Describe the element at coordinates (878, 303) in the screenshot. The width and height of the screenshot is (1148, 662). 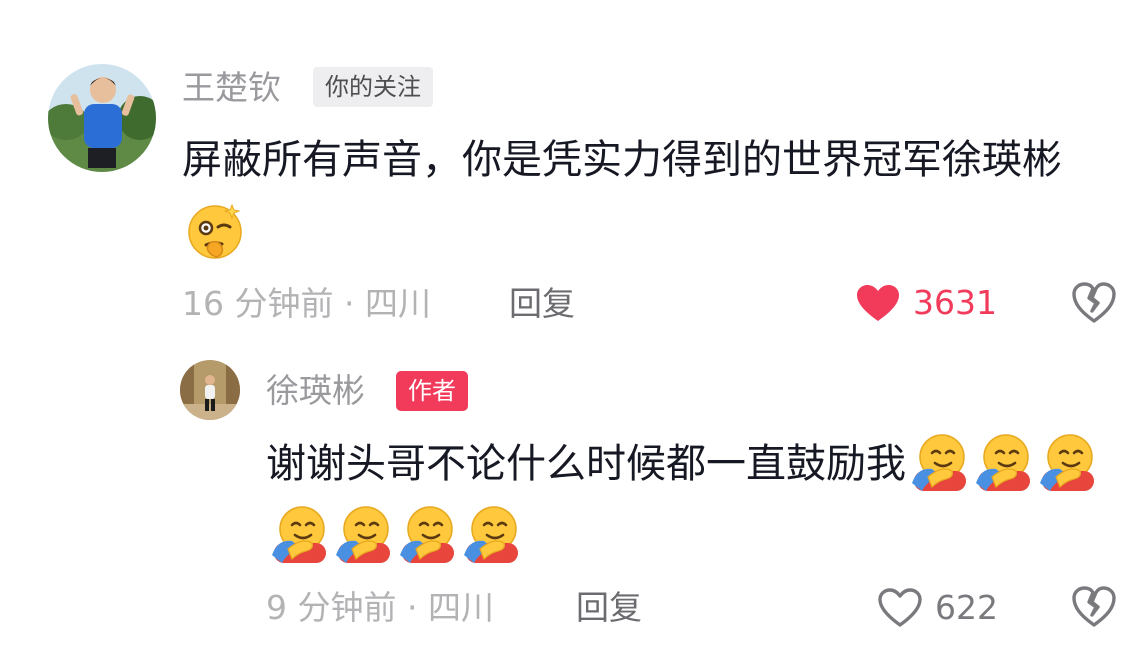
I see `heart-filled-icon` at that location.